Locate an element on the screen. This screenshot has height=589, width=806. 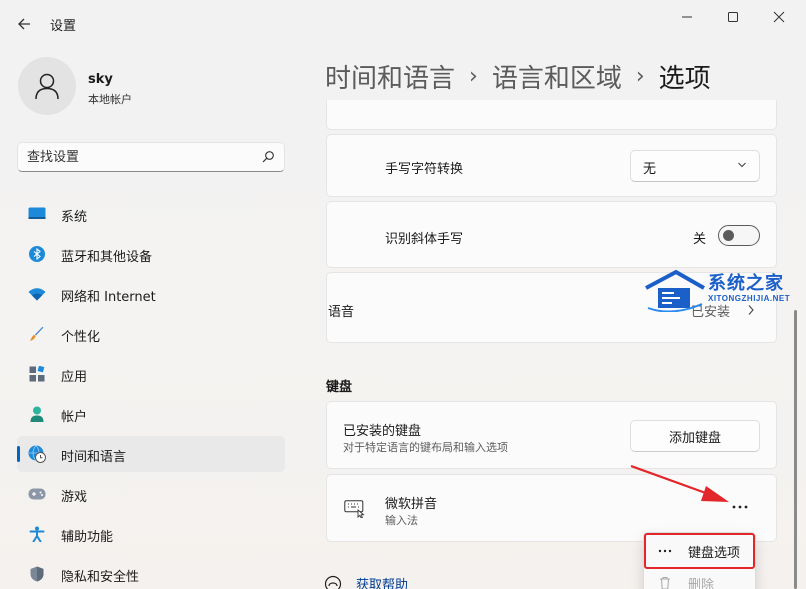
italic-handwriting-label: 识别斜体手写 is located at coordinates (424, 239).